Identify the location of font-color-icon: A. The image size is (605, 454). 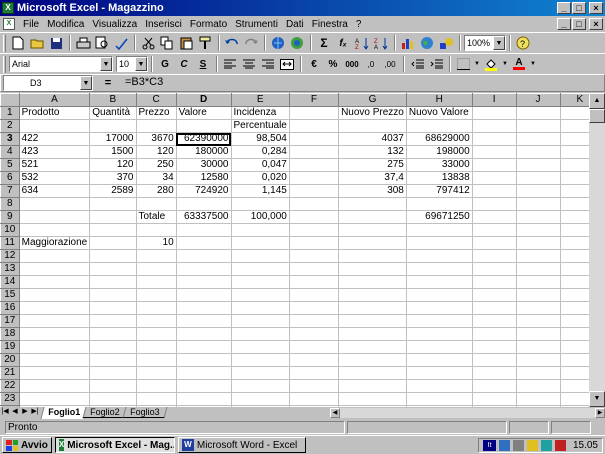
(519, 64).